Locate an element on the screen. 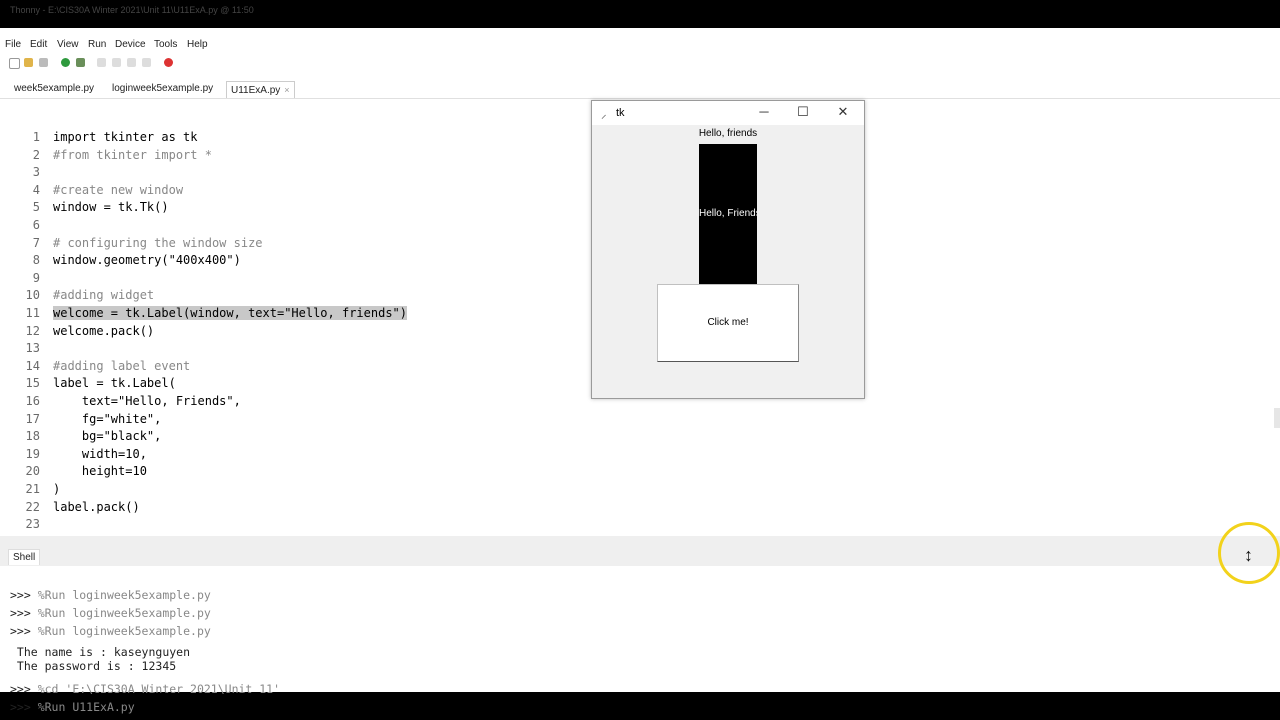 The width and height of the screenshot is (1280, 720). shell-line: >>> %cd 'E:\CIS30A Winter 2021\Unit 11' is located at coordinates (145, 689).